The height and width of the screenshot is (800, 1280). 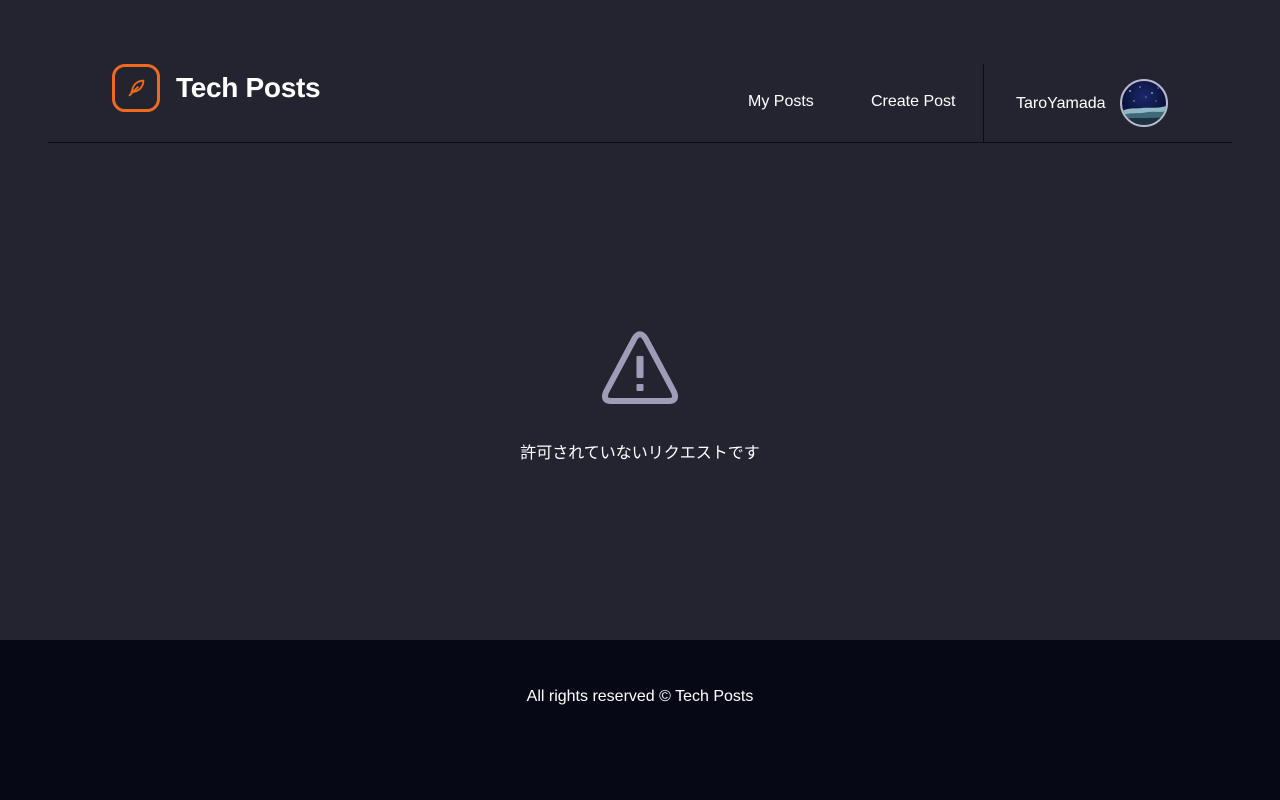 I want to click on avatar, so click(x=1144, y=103).